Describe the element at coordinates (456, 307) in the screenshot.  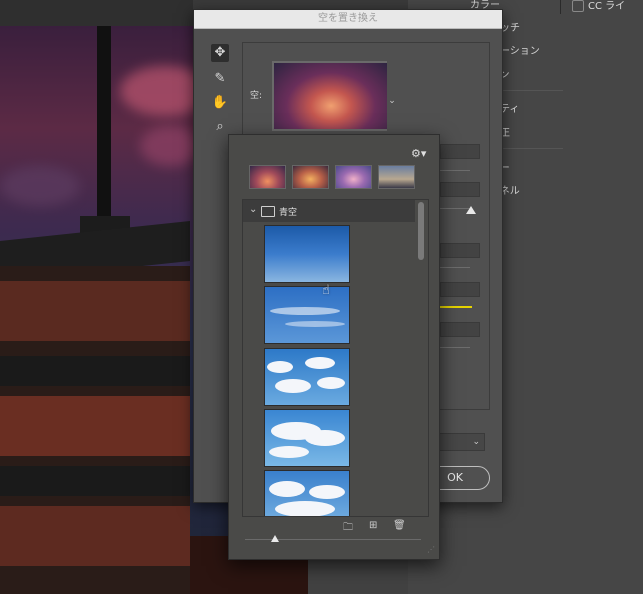
I see `temperature-slider` at that location.